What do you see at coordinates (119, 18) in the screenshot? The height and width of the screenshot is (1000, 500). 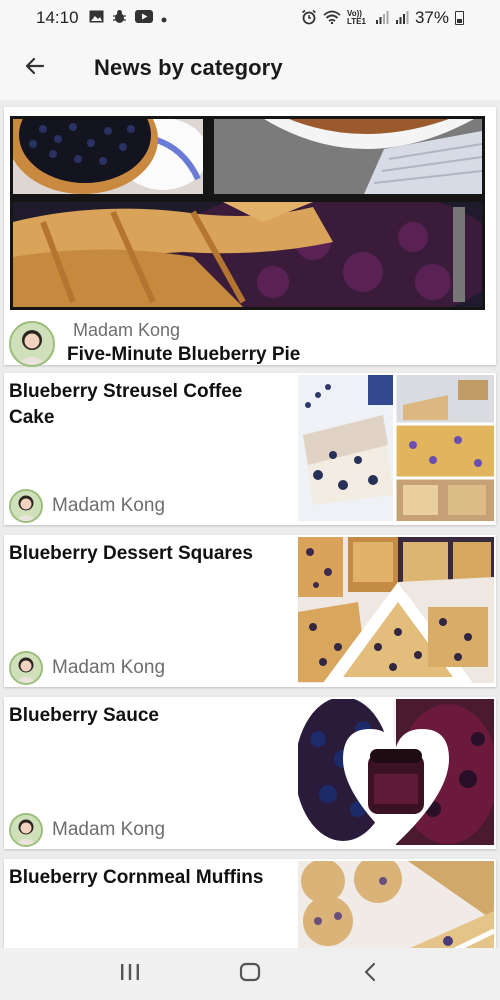 I see `bug-icon` at bounding box center [119, 18].